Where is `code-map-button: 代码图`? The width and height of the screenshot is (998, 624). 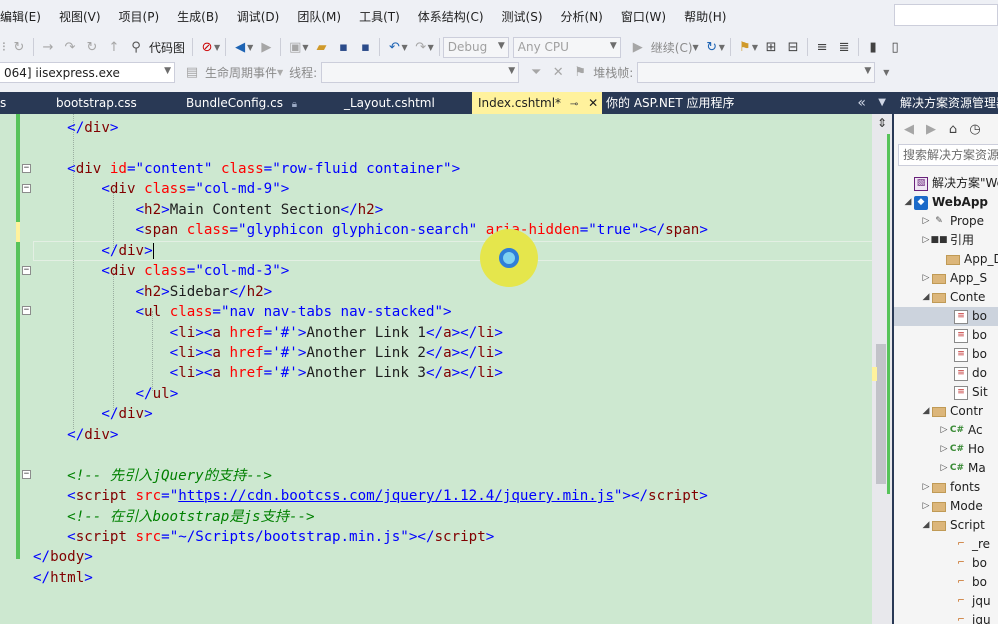 code-map-button: 代码图 is located at coordinates (167, 47).